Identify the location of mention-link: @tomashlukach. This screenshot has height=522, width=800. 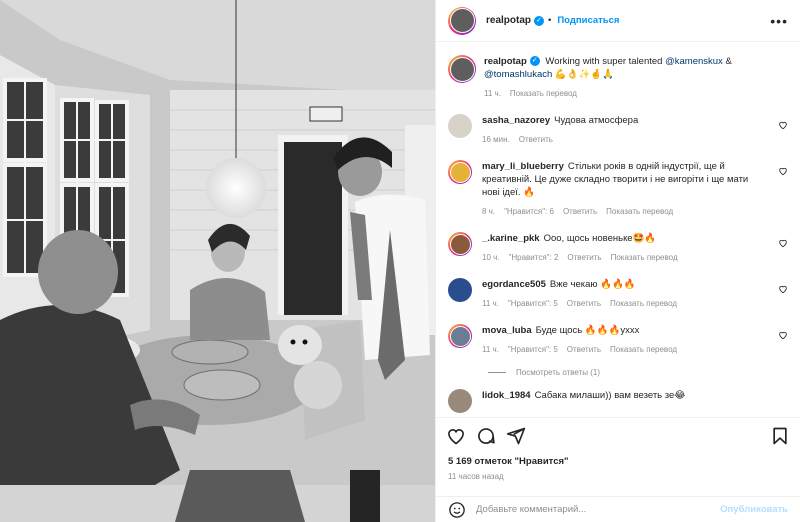
(518, 74).